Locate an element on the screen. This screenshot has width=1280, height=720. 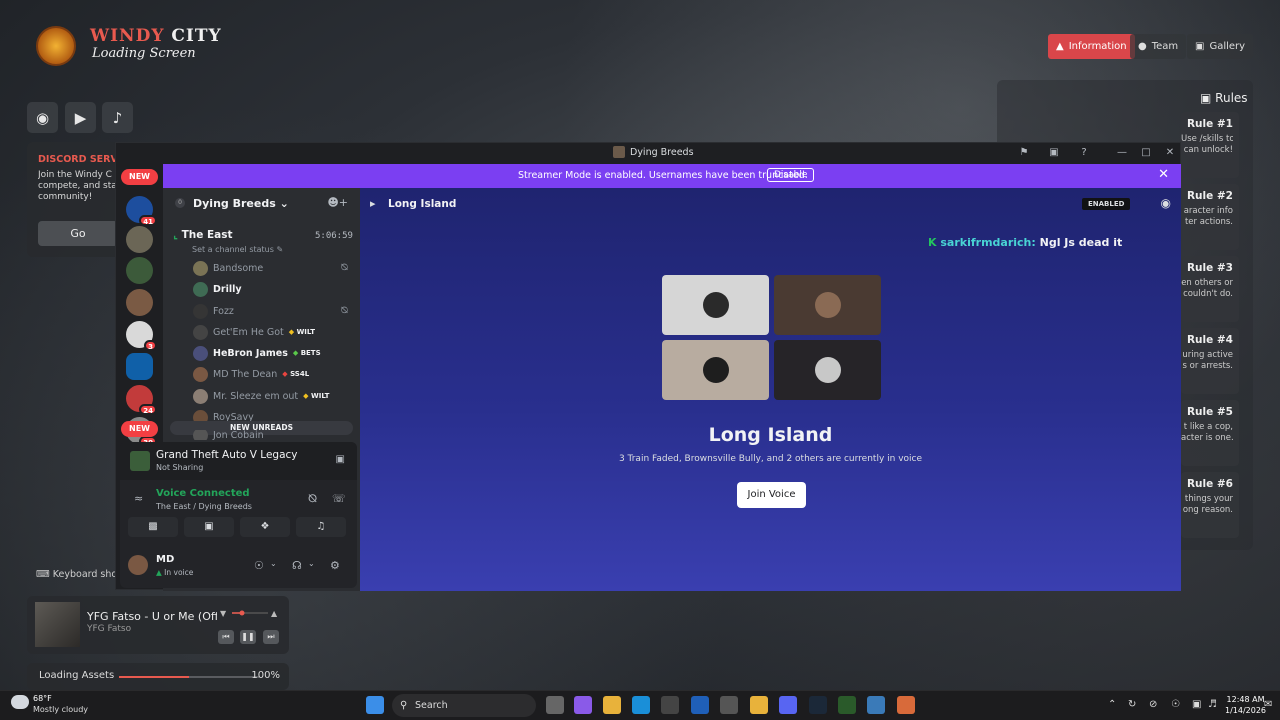
close-banner-icon: ✕ is located at coordinates (1163, 174).